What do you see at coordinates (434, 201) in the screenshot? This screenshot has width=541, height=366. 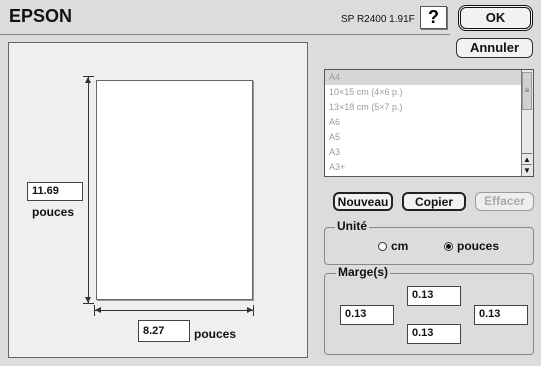 I see `copy-button: Copier` at bounding box center [434, 201].